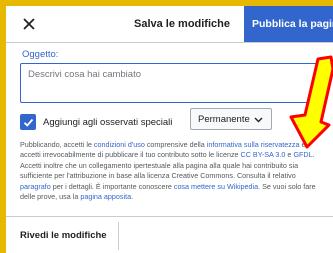  Describe the element at coordinates (63, 235) in the screenshot. I see `review-changes-tab: Rivedi le modifiche` at that location.